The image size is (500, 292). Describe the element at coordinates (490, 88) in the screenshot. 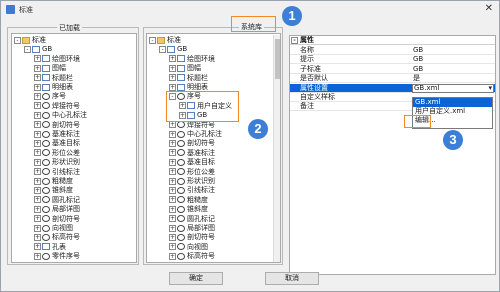

I see `chevron-down-icon: ▾` at that location.